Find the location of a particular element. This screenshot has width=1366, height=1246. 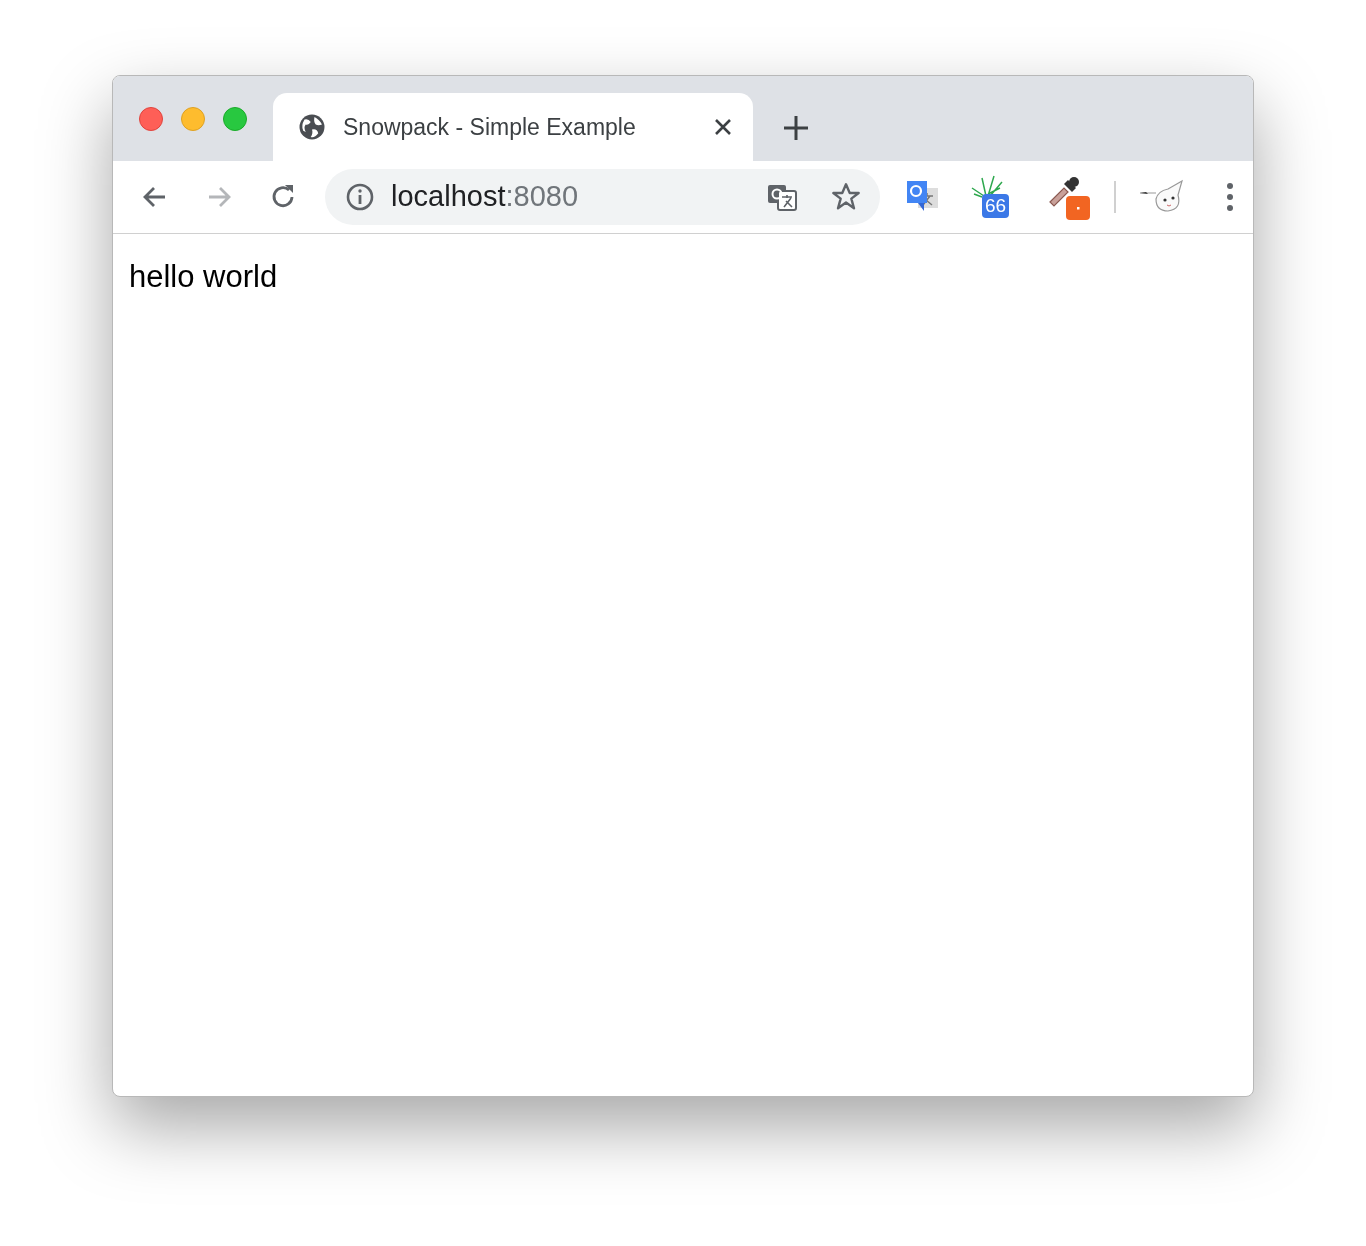

creature-icon is located at coordinates (1162, 197).